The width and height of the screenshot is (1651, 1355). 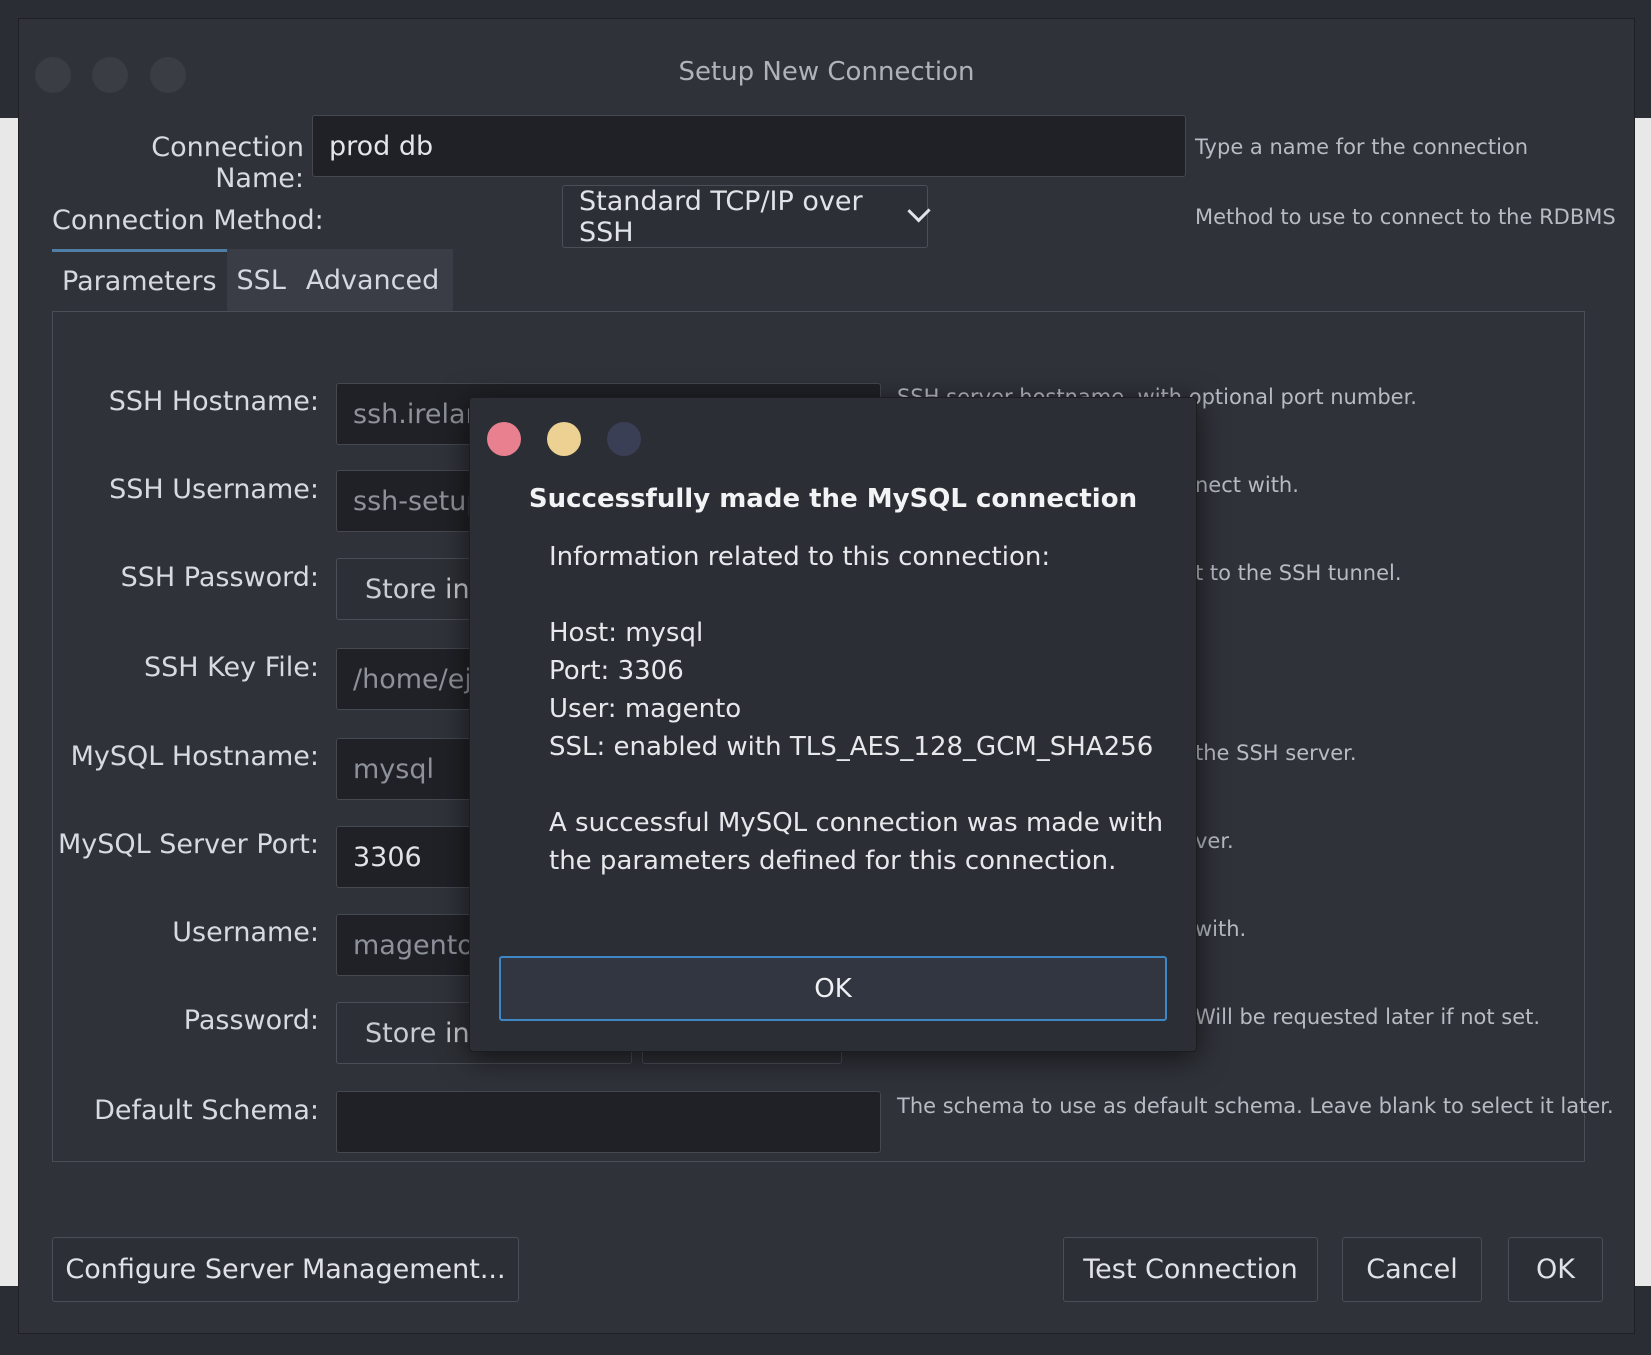 I want to click on modal-maximize-icon, so click(x=624, y=439).